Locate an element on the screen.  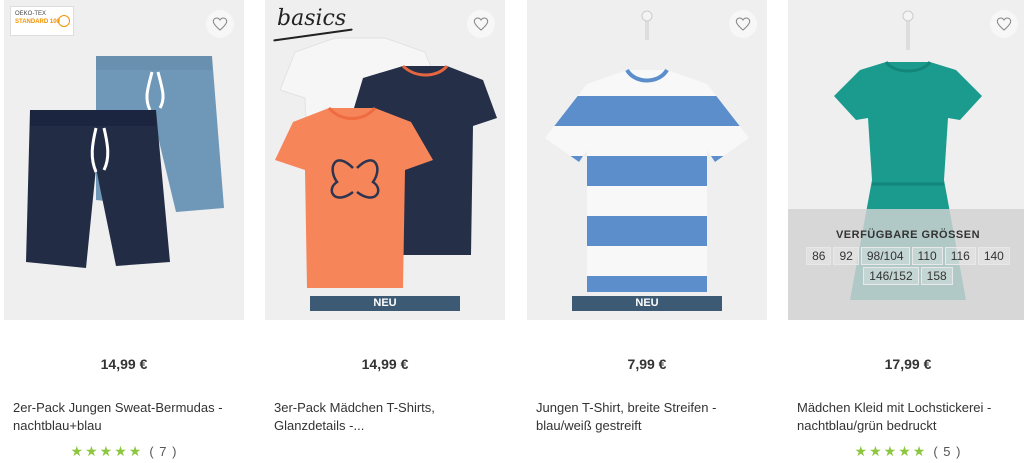
size-option: 116 is located at coordinates (960, 256).